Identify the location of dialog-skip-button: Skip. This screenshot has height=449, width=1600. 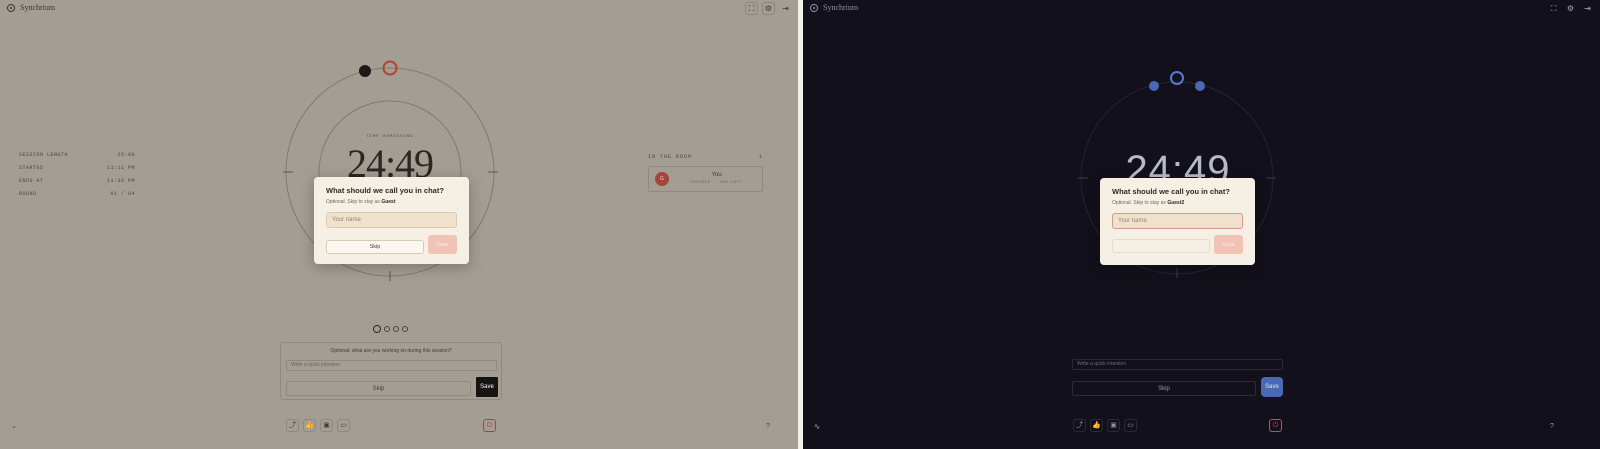
(375, 247).